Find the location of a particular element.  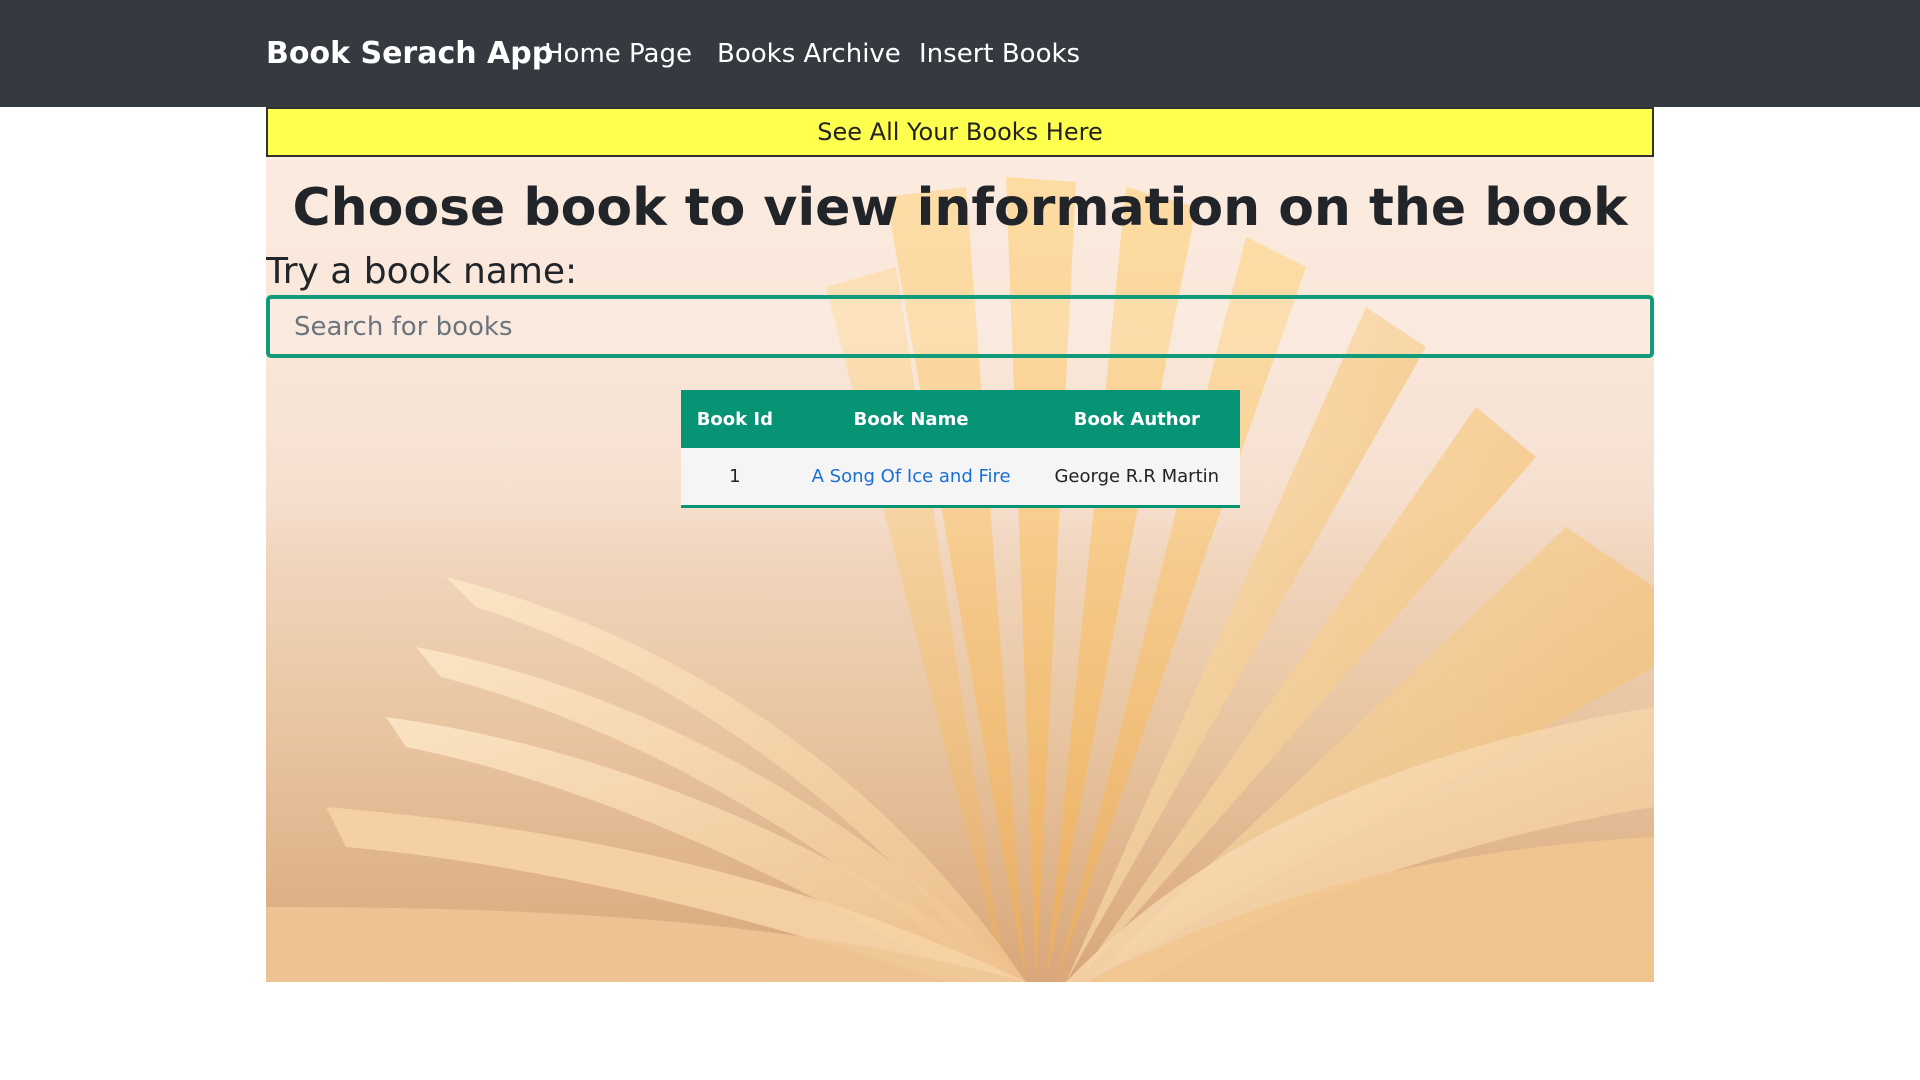

nav-insert-books: Insert Books is located at coordinates (999, 54).